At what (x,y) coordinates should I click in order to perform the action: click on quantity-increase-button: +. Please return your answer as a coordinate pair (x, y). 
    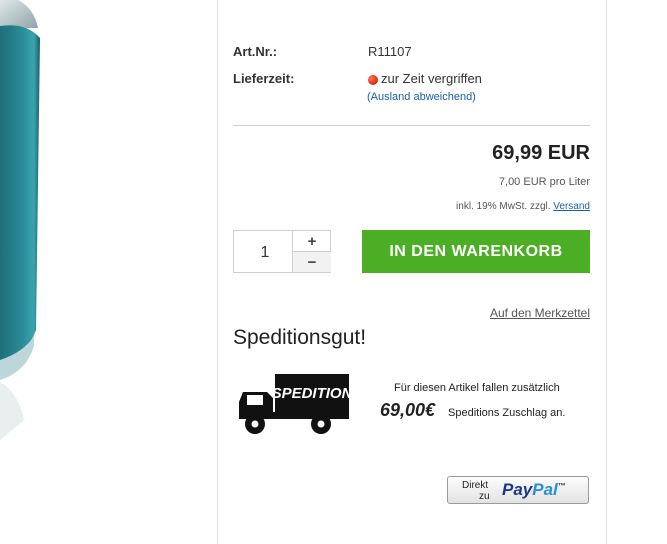
    Looking at the image, I should click on (312, 241).